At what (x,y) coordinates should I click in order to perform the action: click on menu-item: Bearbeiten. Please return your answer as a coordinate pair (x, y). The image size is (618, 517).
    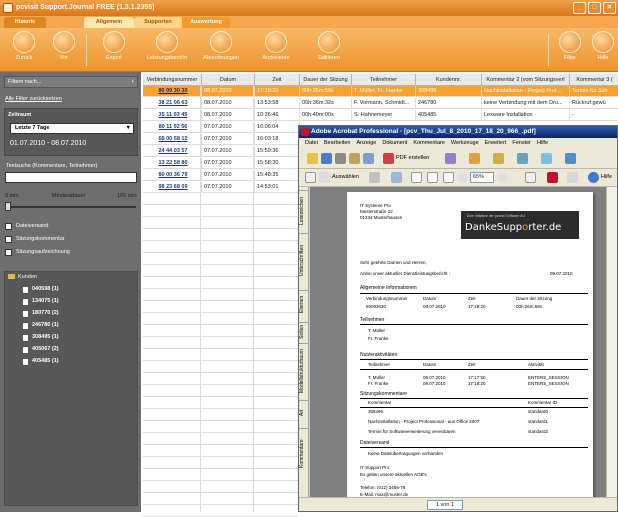
    Looking at the image, I should click on (337, 143).